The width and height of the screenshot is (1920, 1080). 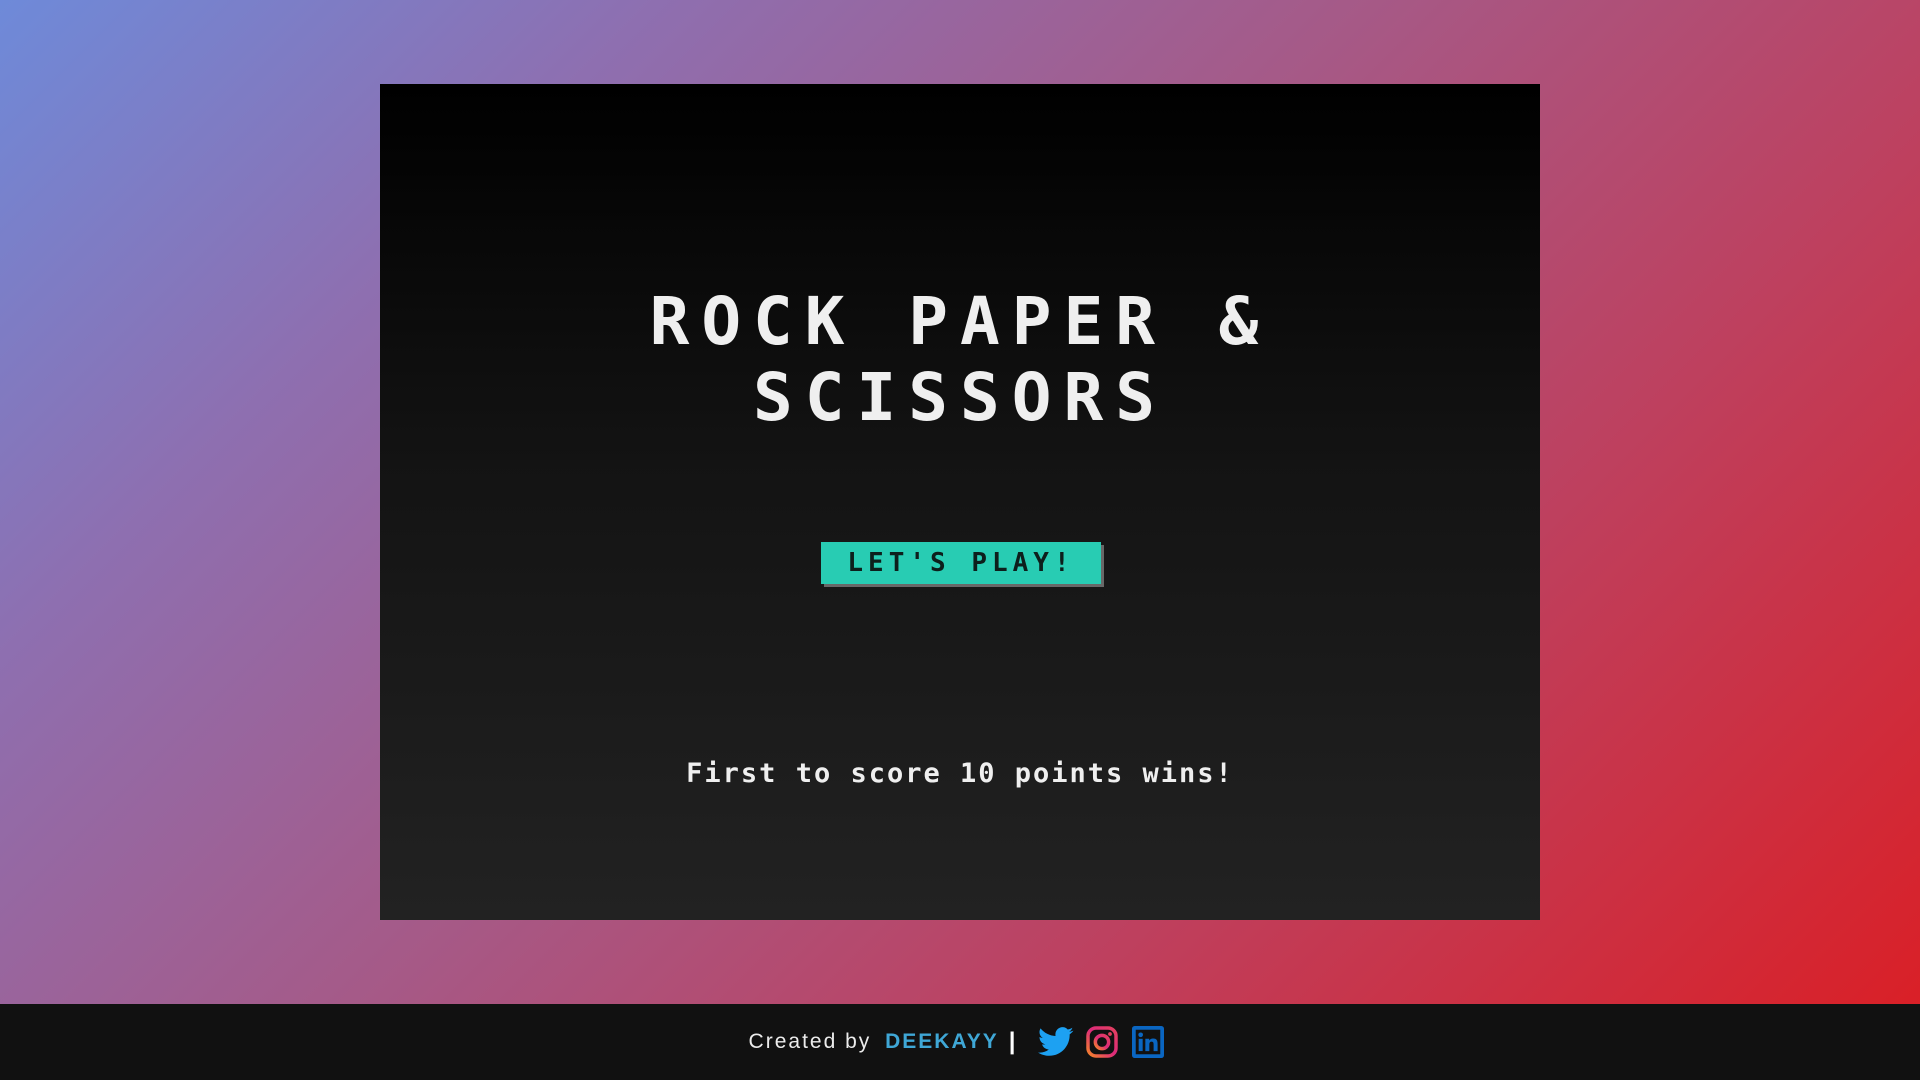 I want to click on credit-prefix: Created by, so click(x=810, y=1041).